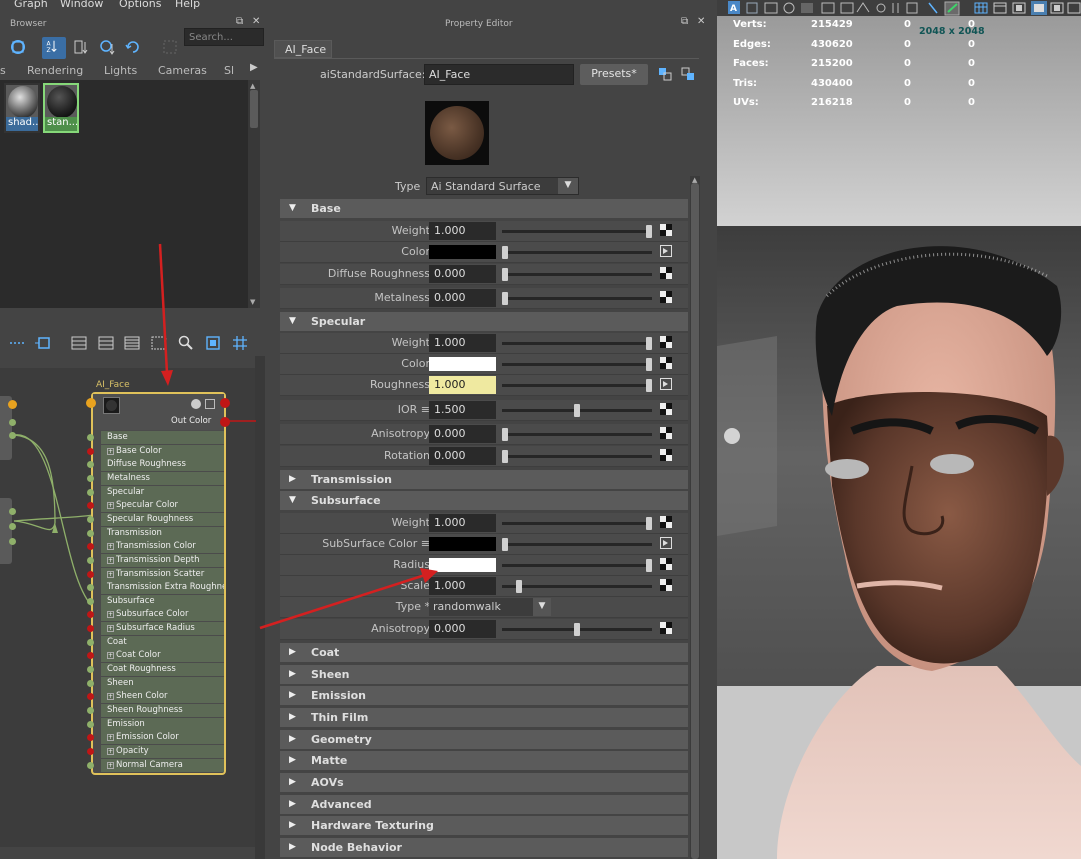  Describe the element at coordinates (303, 49) in the screenshot. I see `tab-ai-face: AI_Face` at that location.